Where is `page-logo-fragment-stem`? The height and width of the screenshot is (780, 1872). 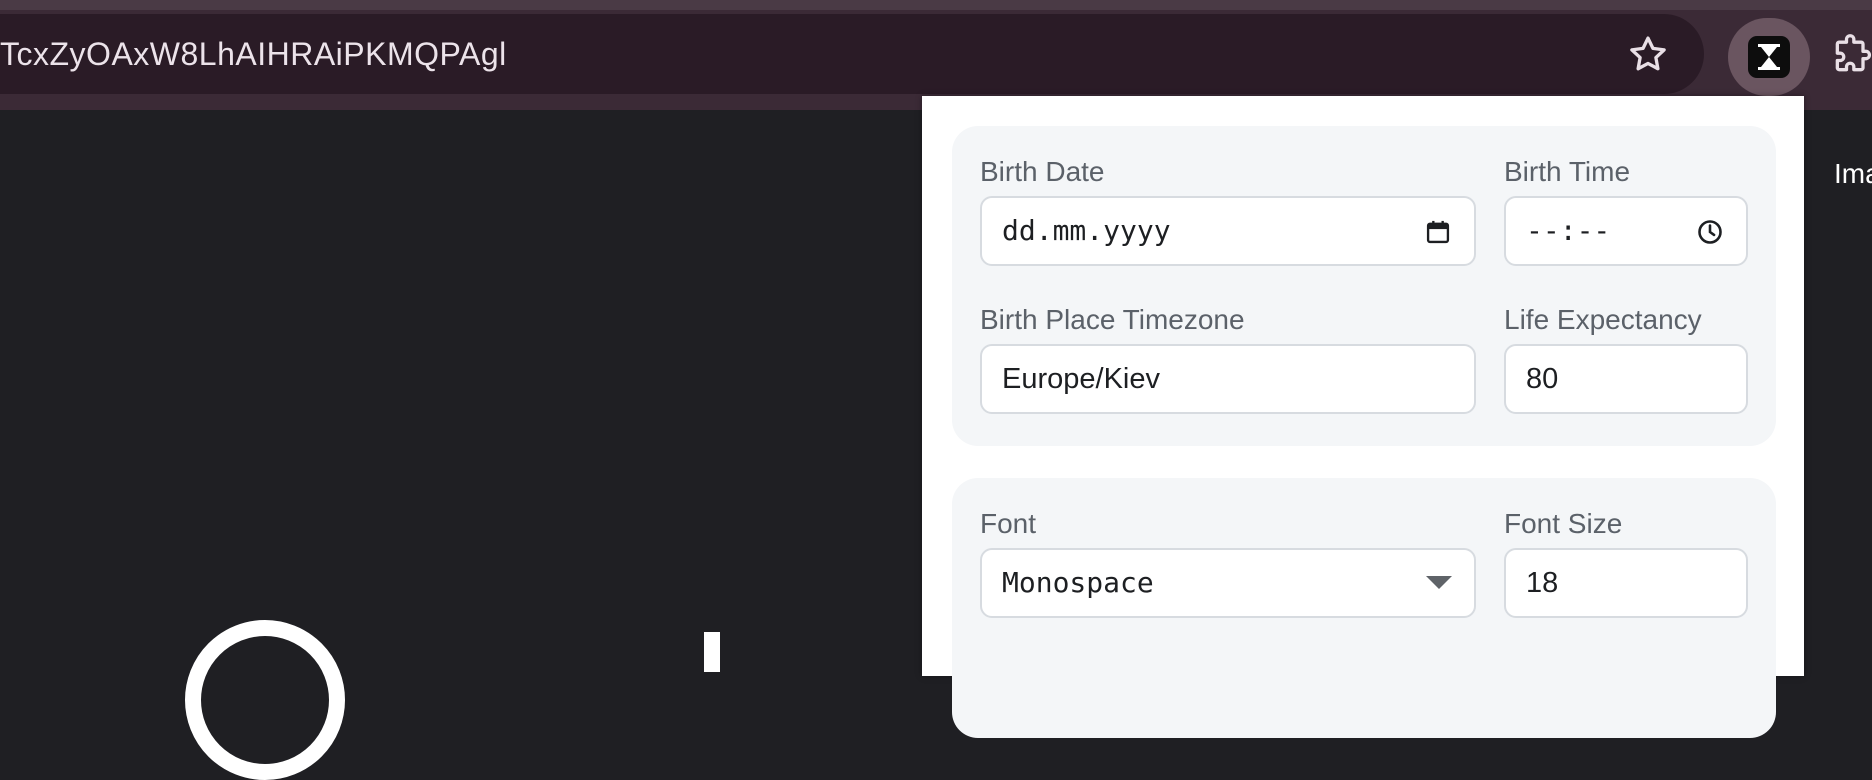 page-logo-fragment-stem is located at coordinates (712, 652).